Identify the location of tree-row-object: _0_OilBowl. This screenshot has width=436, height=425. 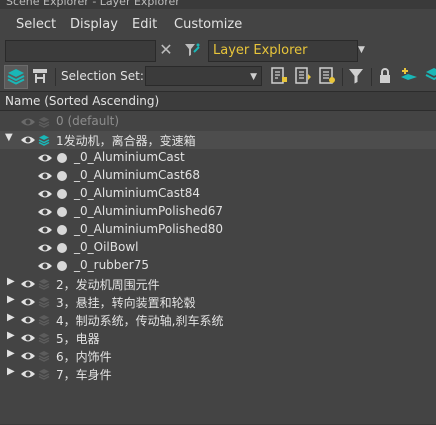
(218, 248).